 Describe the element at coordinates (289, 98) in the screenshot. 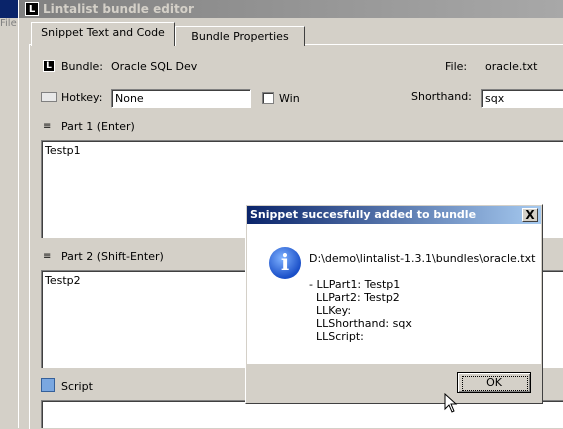

I see `win-label: Win` at that location.